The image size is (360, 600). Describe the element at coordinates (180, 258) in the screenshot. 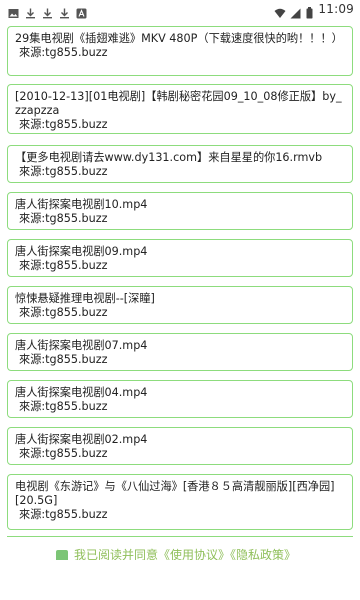

I see `list-item: 唐人街探案电视剧09.mp4 來源:tg855.buzz` at that location.